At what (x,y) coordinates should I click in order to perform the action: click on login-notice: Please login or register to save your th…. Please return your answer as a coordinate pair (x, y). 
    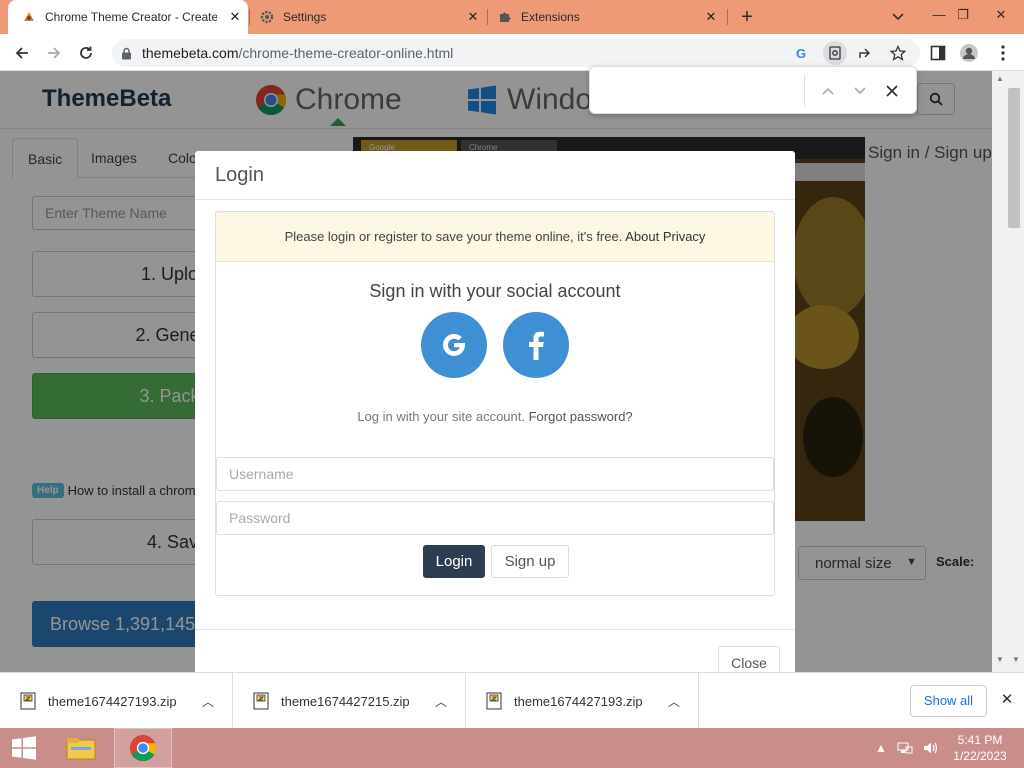
    Looking at the image, I should click on (495, 237).